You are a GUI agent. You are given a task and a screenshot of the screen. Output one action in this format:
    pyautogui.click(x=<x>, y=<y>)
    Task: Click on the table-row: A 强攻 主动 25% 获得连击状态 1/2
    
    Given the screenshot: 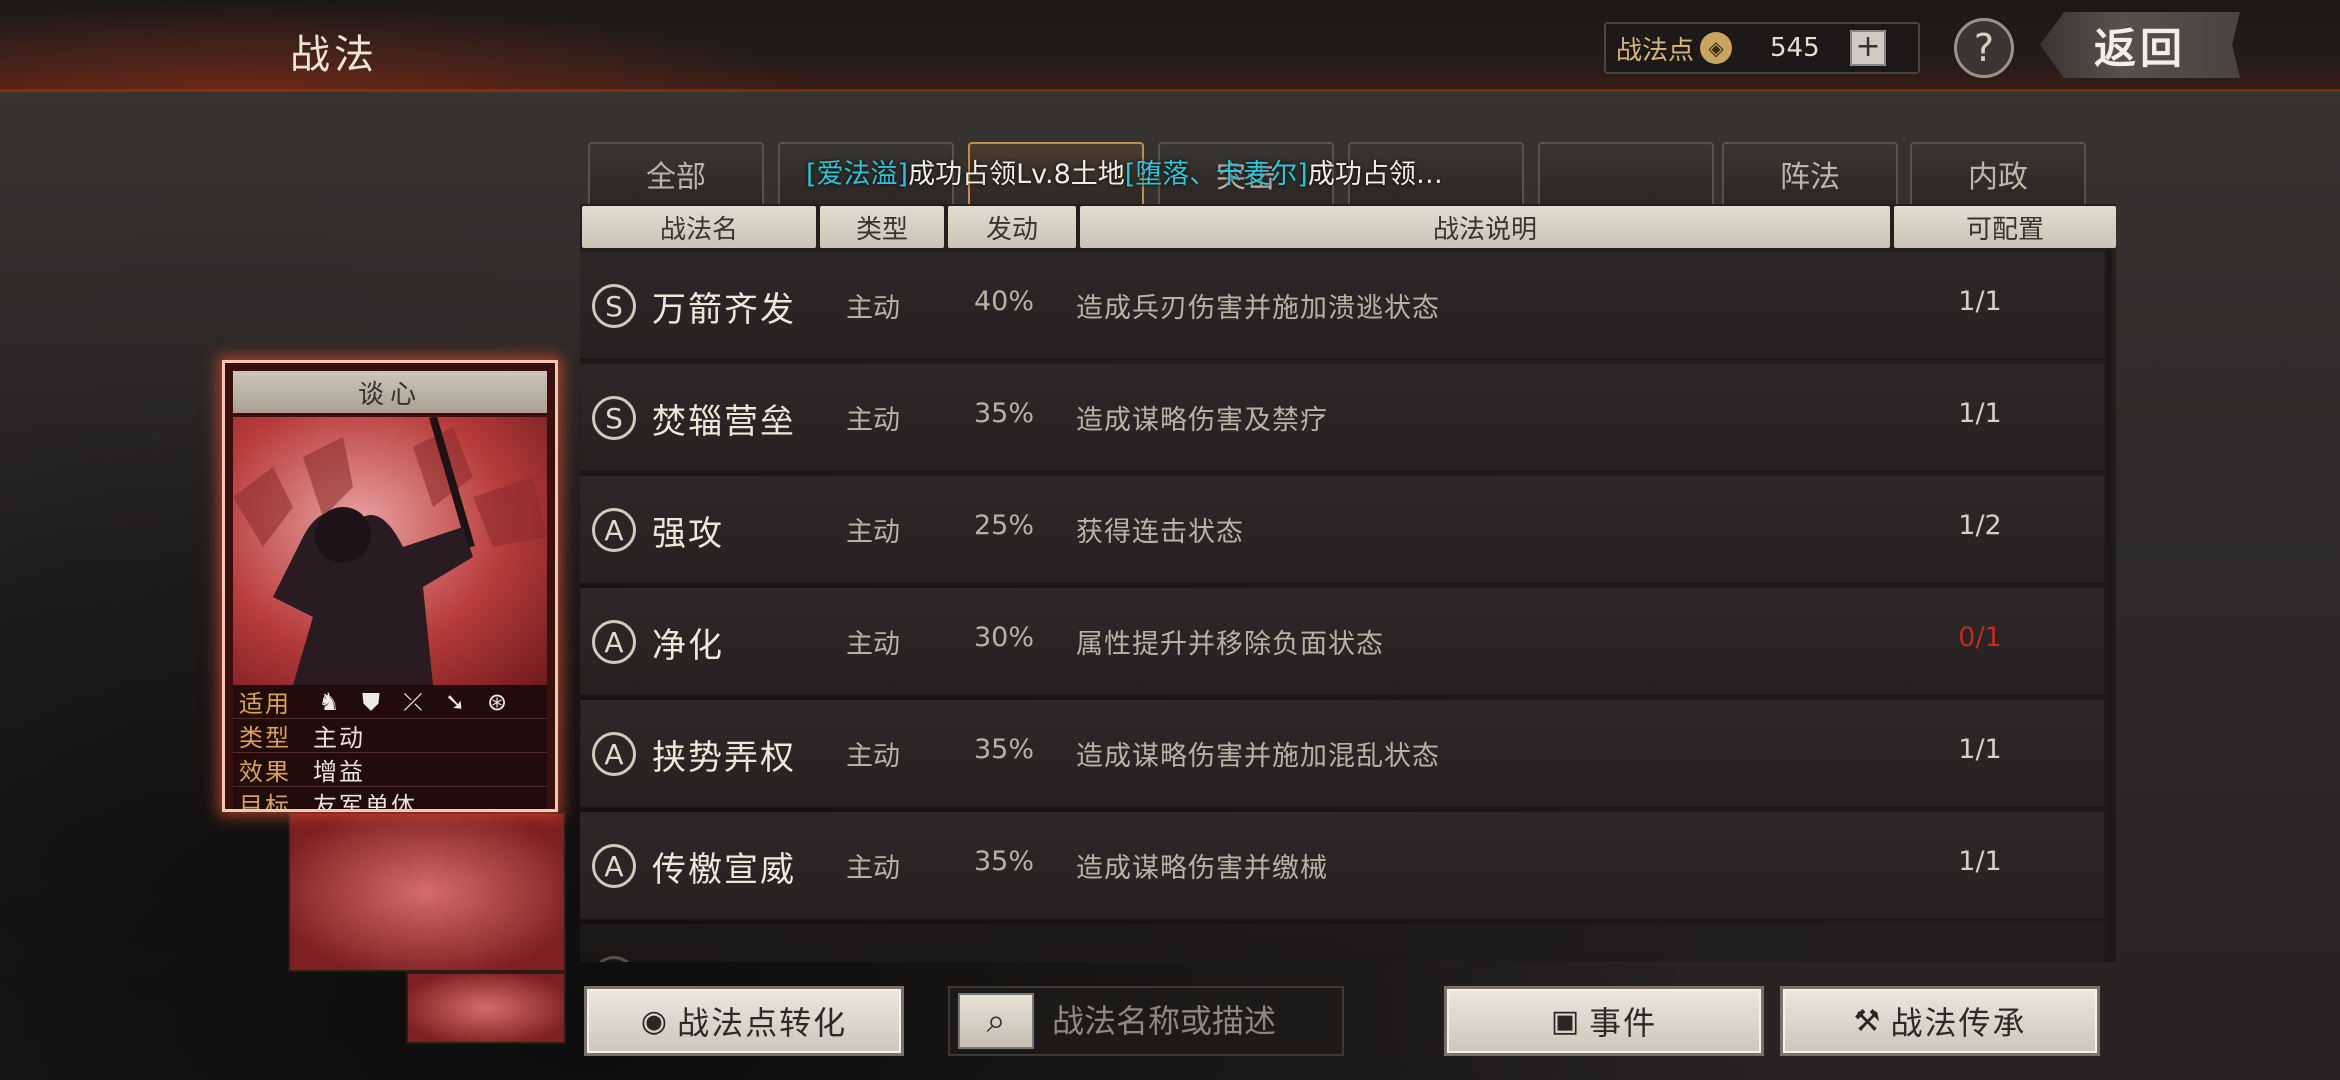 What is the action you would take?
    pyautogui.click(x=1342, y=530)
    